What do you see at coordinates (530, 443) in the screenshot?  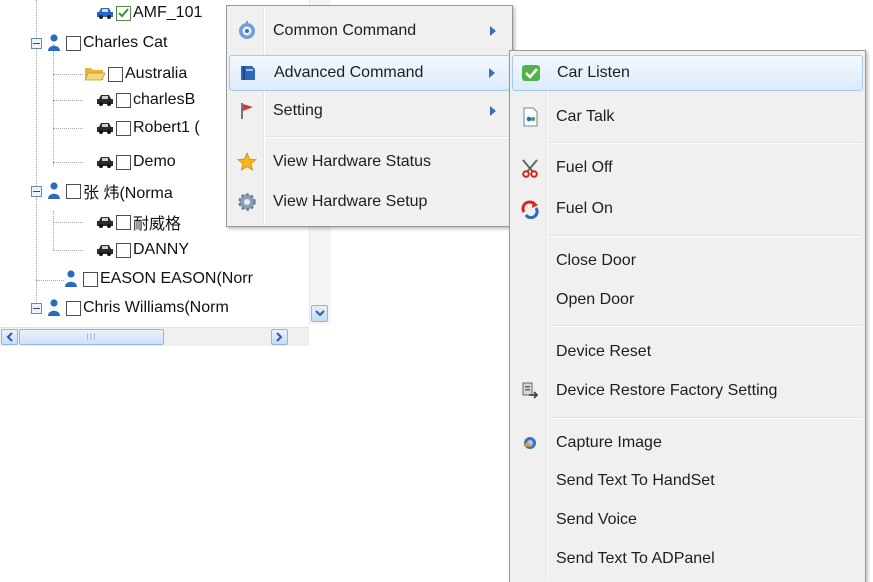 I see `camera-icon` at bounding box center [530, 443].